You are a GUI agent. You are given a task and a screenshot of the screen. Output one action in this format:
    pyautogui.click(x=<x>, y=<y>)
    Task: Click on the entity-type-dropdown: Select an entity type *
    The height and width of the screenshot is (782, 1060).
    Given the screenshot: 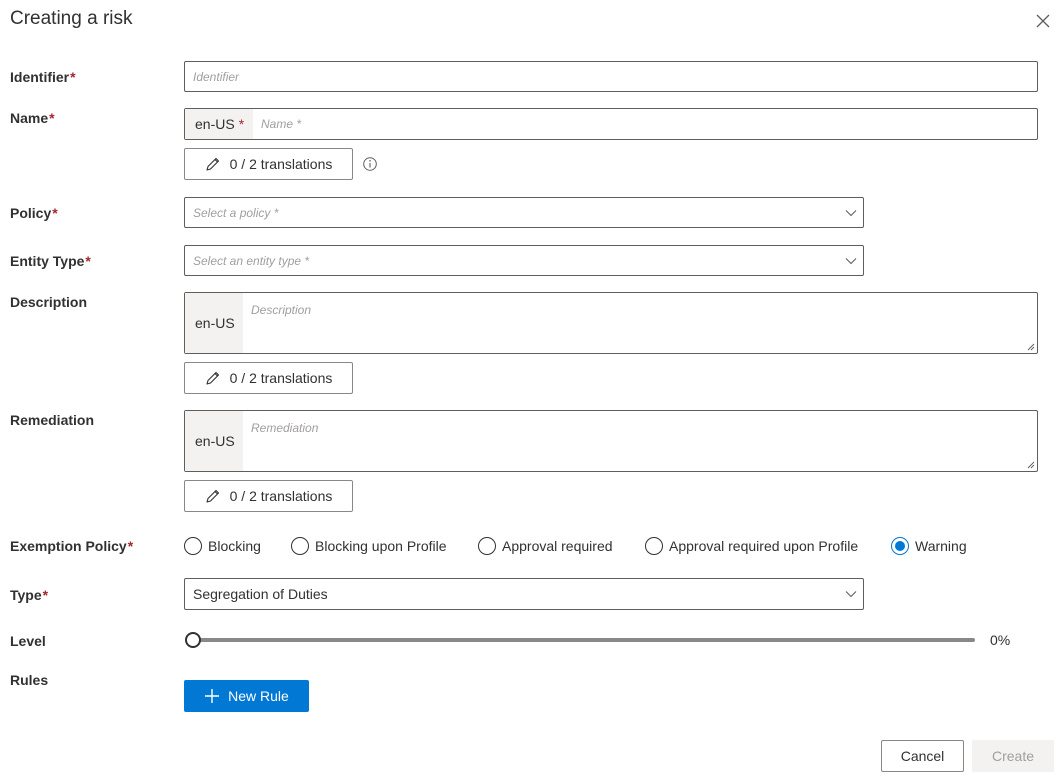 What is the action you would take?
    pyautogui.click(x=524, y=260)
    